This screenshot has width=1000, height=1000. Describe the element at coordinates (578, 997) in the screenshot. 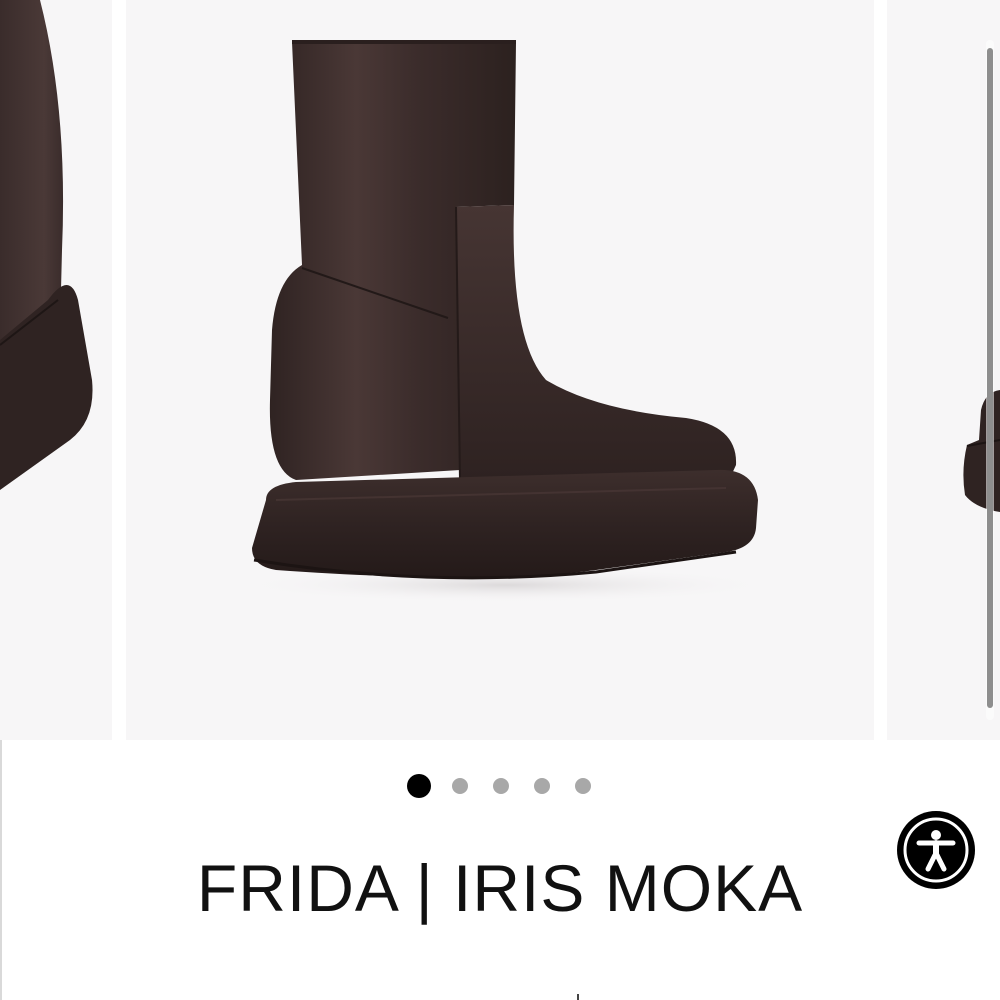

I see `content-edge-mark` at that location.